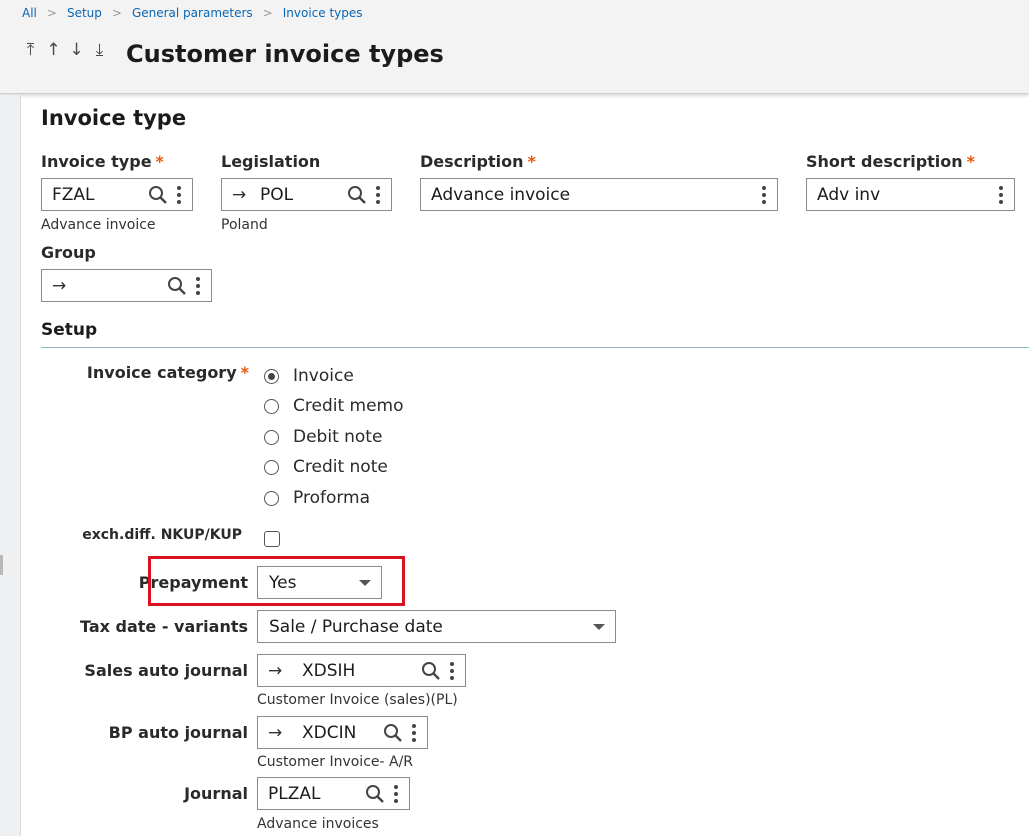 Image resolution: width=1029 pixels, height=836 pixels. What do you see at coordinates (272, 539) in the screenshot?
I see `exch-diff-checkbox` at bounding box center [272, 539].